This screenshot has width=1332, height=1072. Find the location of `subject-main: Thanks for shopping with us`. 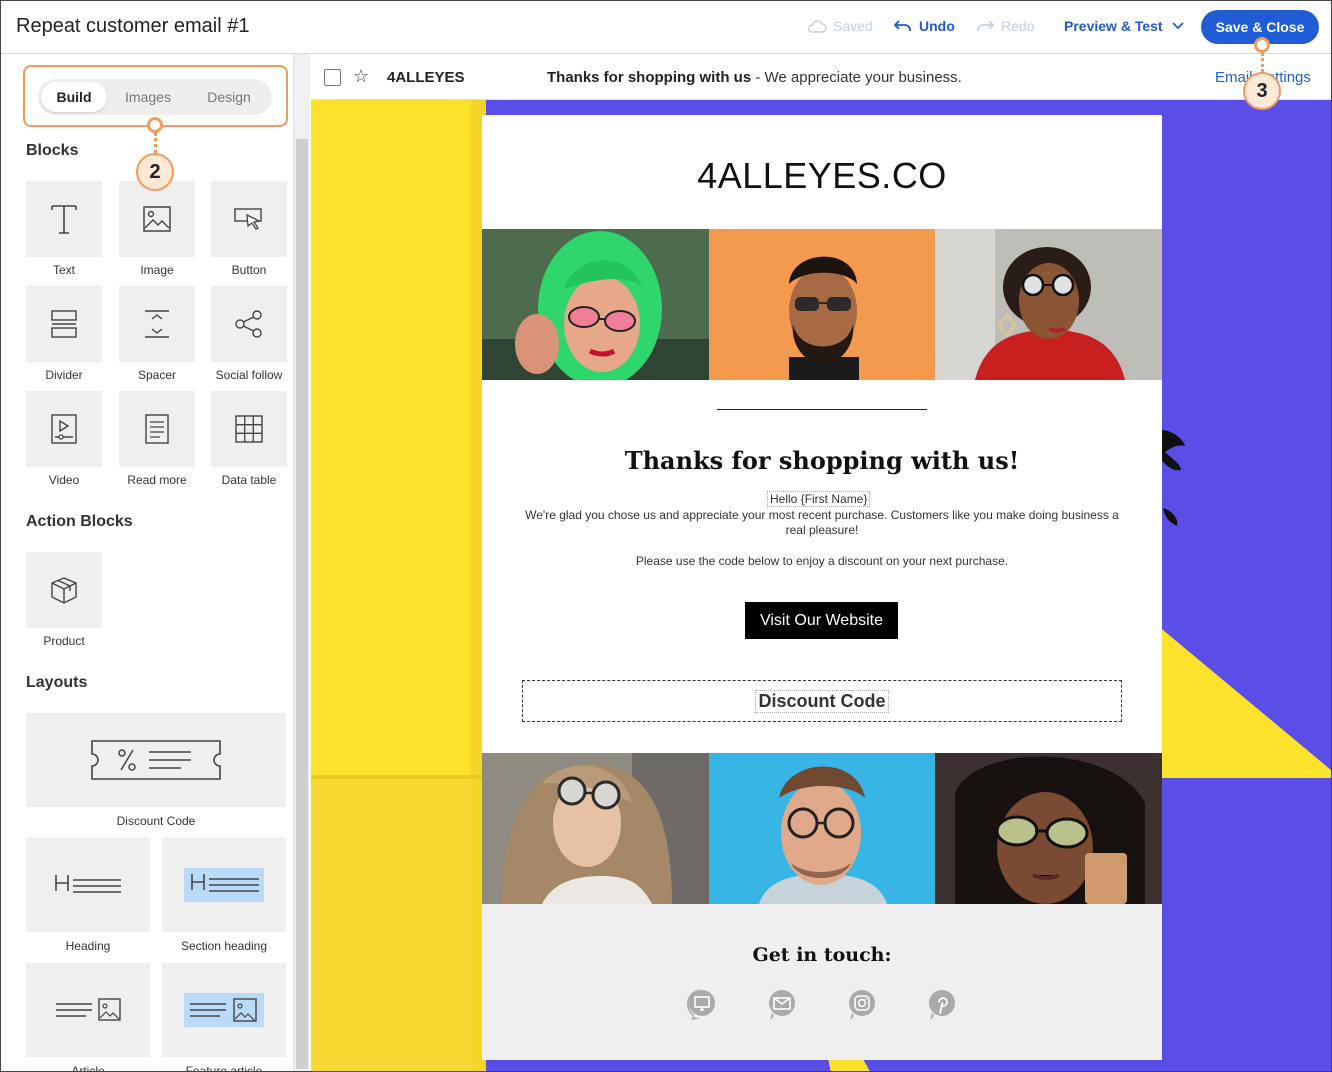

subject-main: Thanks for shopping with us is located at coordinates (649, 77).